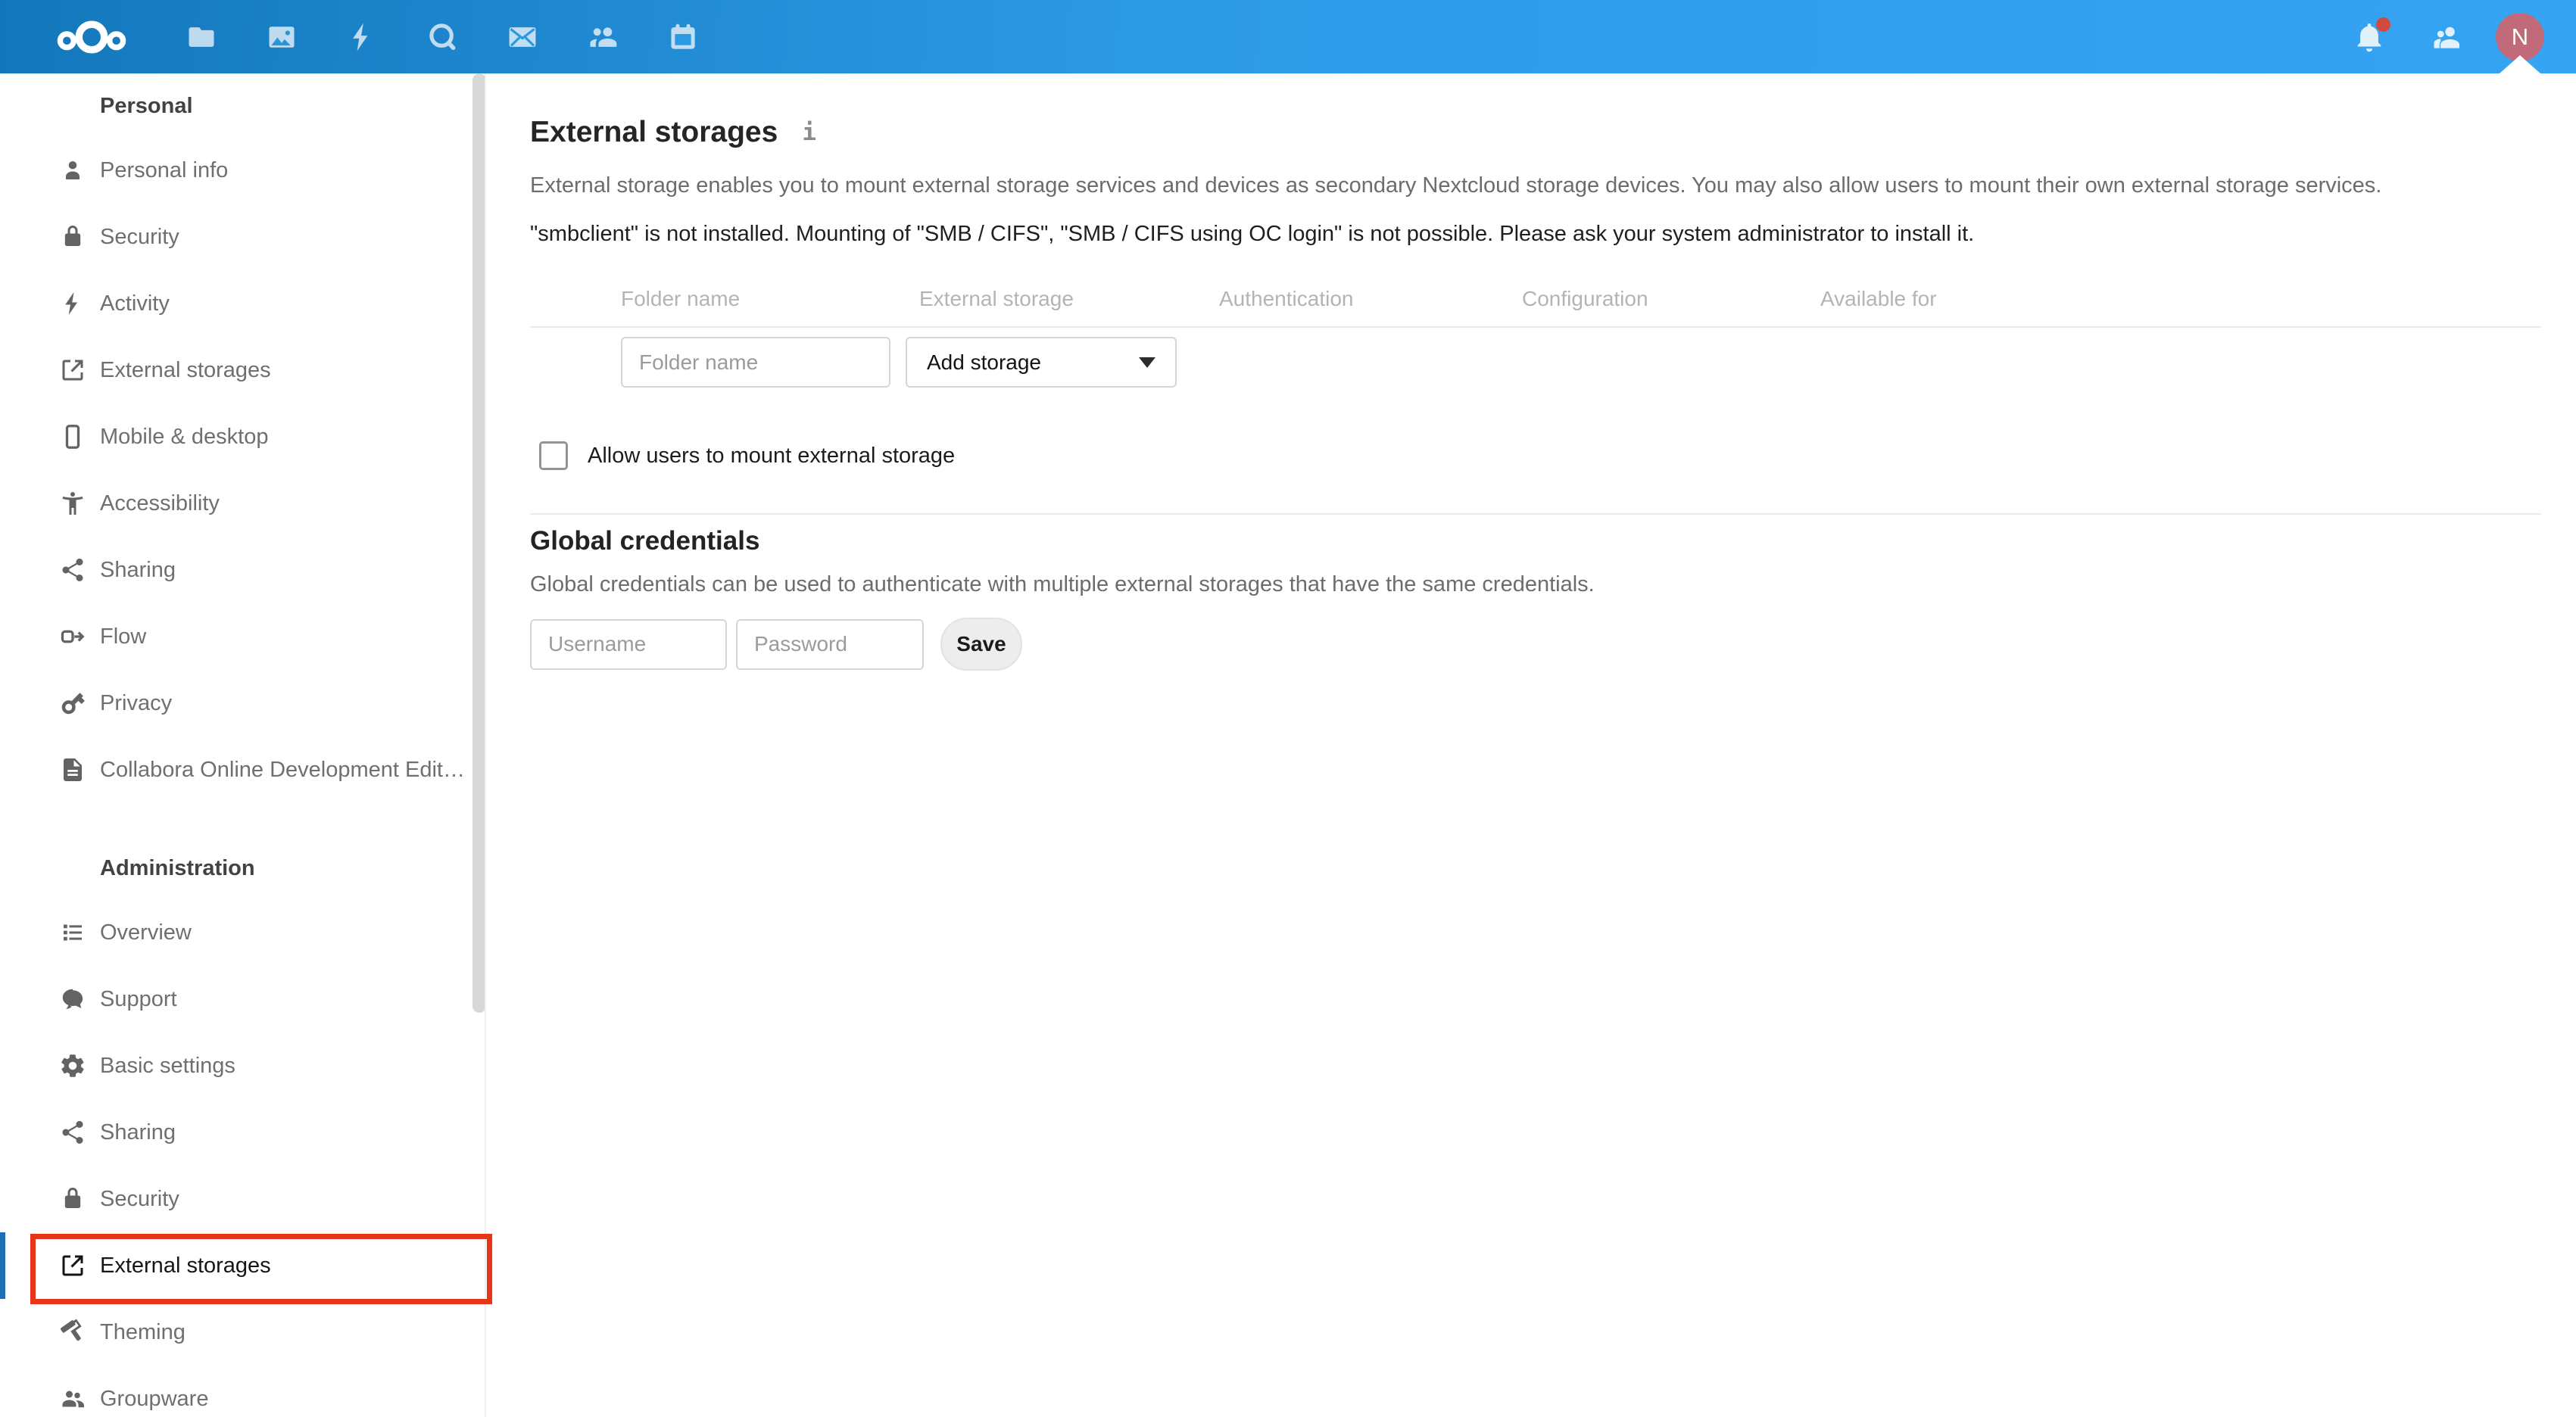 Image resolution: width=2576 pixels, height=1417 pixels. What do you see at coordinates (1147, 362) in the screenshot?
I see `chevron-down-icon` at bounding box center [1147, 362].